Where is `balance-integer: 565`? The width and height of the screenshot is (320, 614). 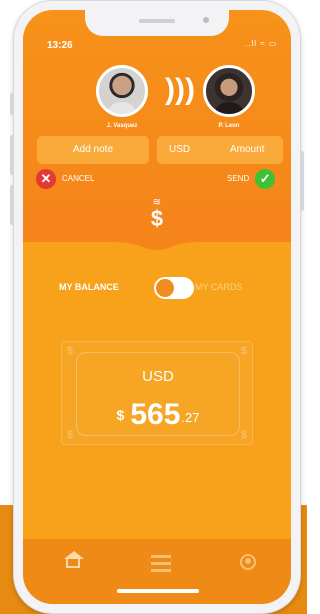
balance-integer: 565 is located at coordinates (155, 414).